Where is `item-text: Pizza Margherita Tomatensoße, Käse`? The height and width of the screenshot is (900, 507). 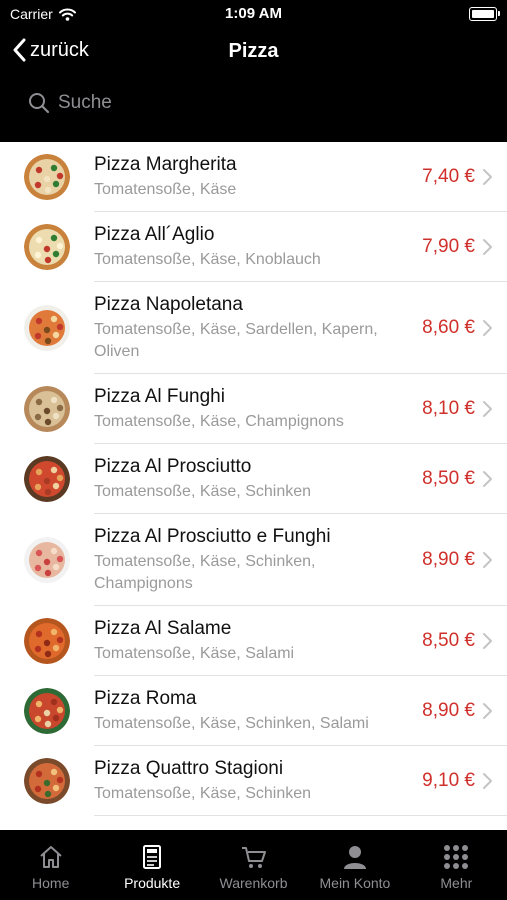
item-text: Pizza Margherita Tomatensoße, Käse is located at coordinates (258, 176).